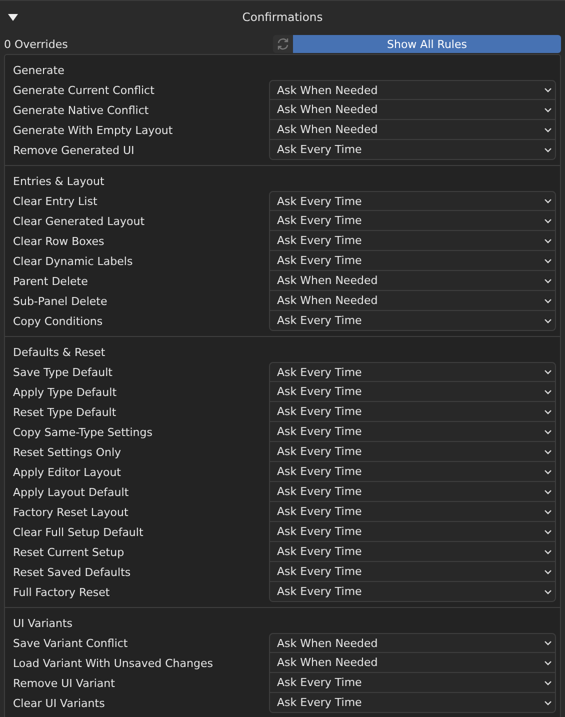 The height and width of the screenshot is (717, 565). What do you see at coordinates (50, 281) in the screenshot?
I see `rule-label: Parent Delete` at bounding box center [50, 281].